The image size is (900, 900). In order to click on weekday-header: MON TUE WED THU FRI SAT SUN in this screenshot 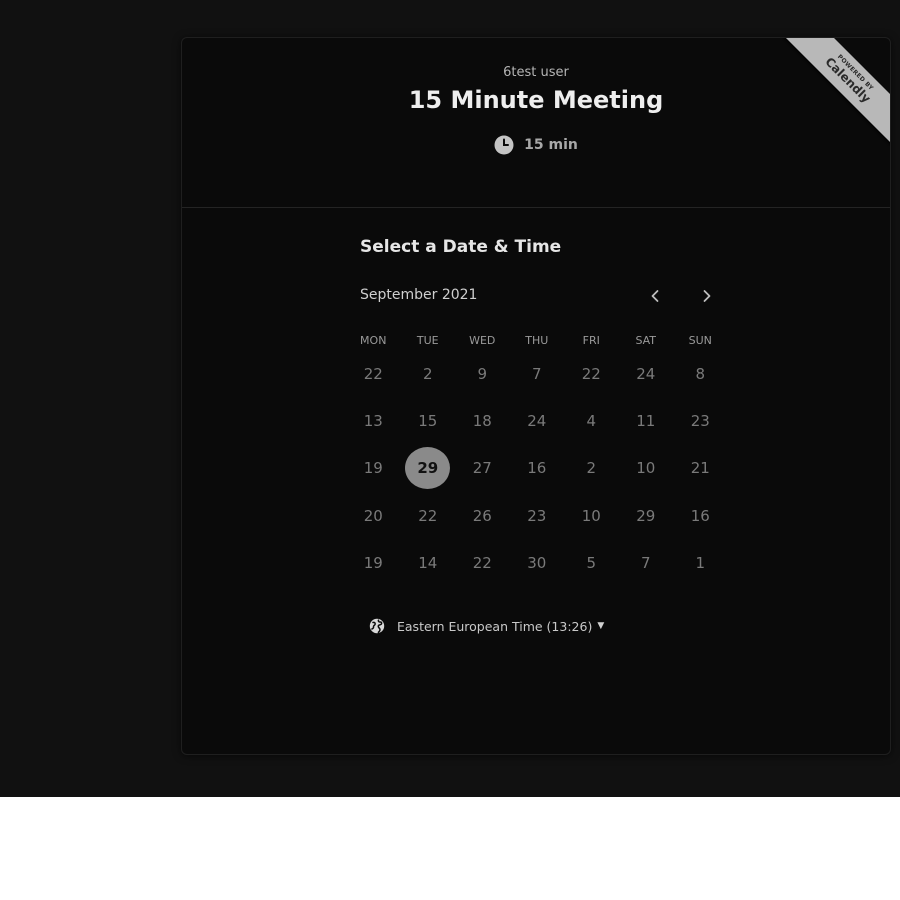, I will do `click(537, 340)`.